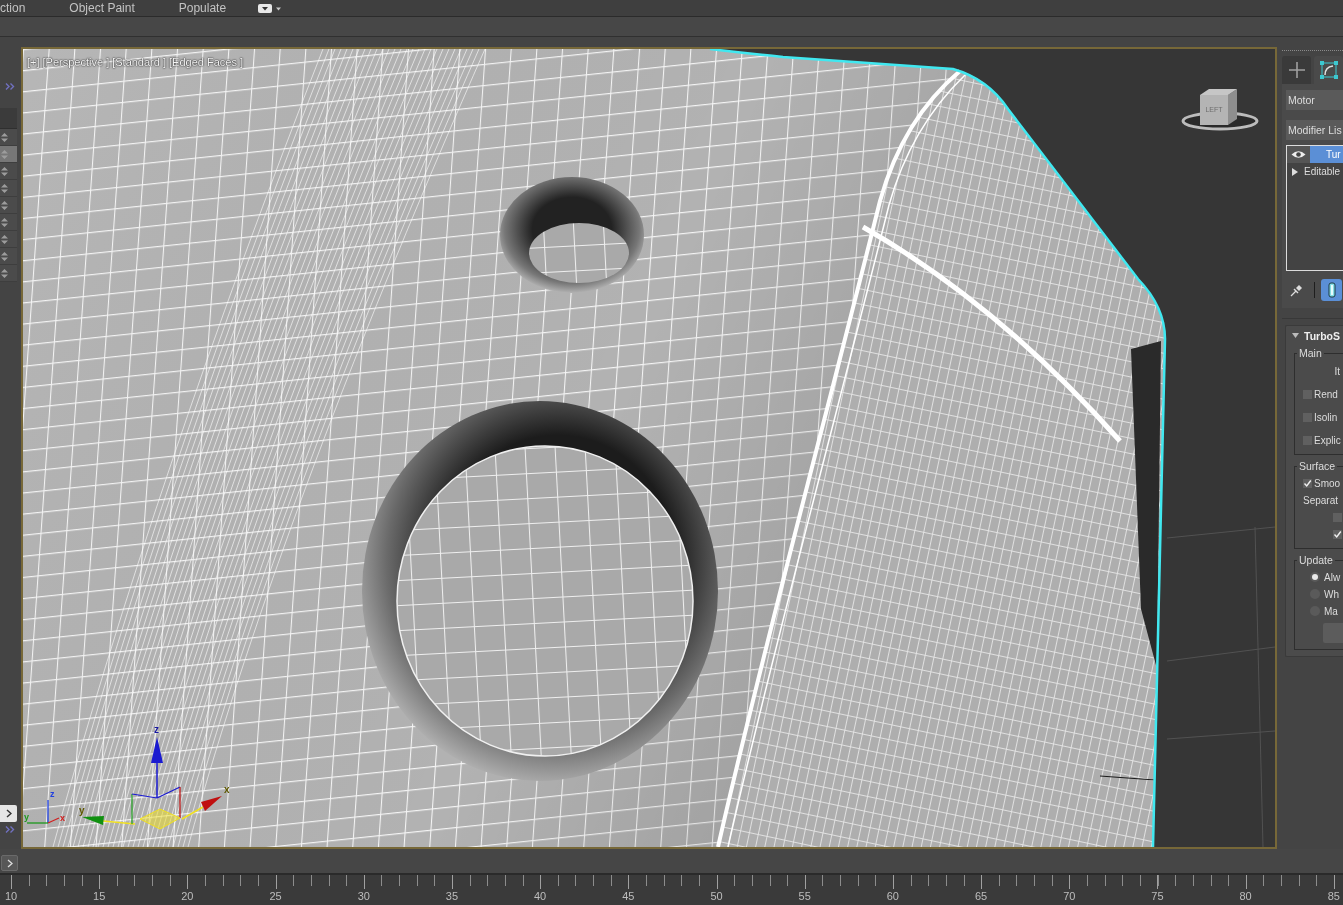  Describe the element at coordinates (1315, 577) in the screenshot. I see `radio-button` at that location.